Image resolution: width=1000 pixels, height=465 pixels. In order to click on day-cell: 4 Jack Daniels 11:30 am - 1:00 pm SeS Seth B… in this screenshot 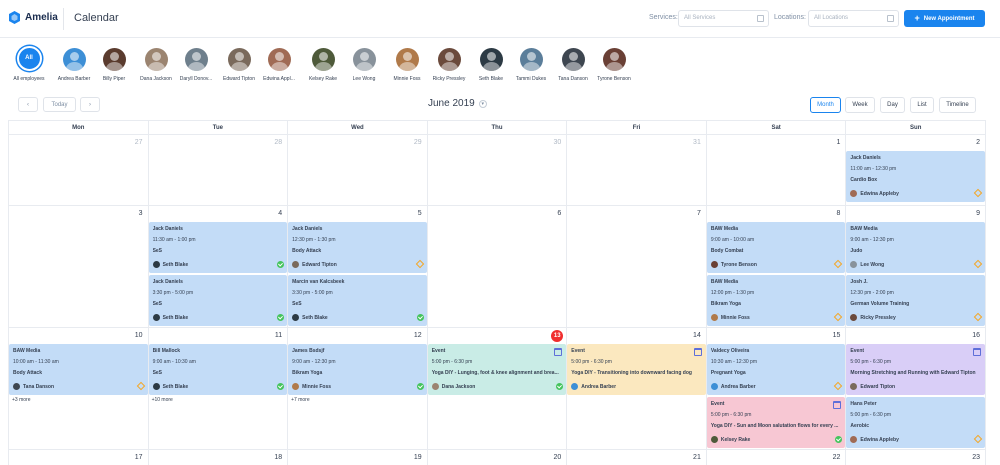, I will do `click(218, 267)`.